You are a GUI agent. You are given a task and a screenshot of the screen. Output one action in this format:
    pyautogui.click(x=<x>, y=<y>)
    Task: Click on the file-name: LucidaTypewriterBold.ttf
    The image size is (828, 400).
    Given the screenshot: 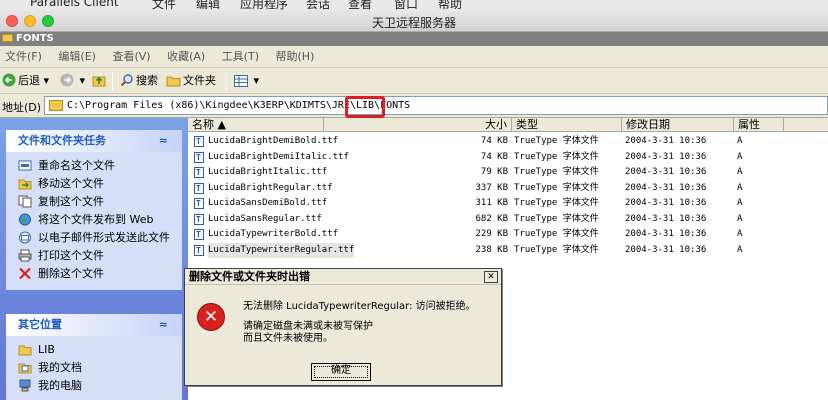 What is the action you would take?
    pyautogui.click(x=273, y=234)
    